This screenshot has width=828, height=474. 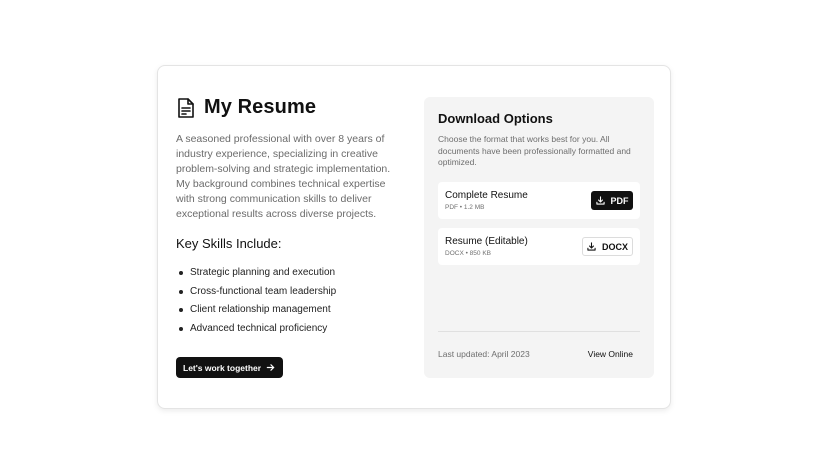 What do you see at coordinates (186, 107) in the screenshot?
I see `document-icon` at bounding box center [186, 107].